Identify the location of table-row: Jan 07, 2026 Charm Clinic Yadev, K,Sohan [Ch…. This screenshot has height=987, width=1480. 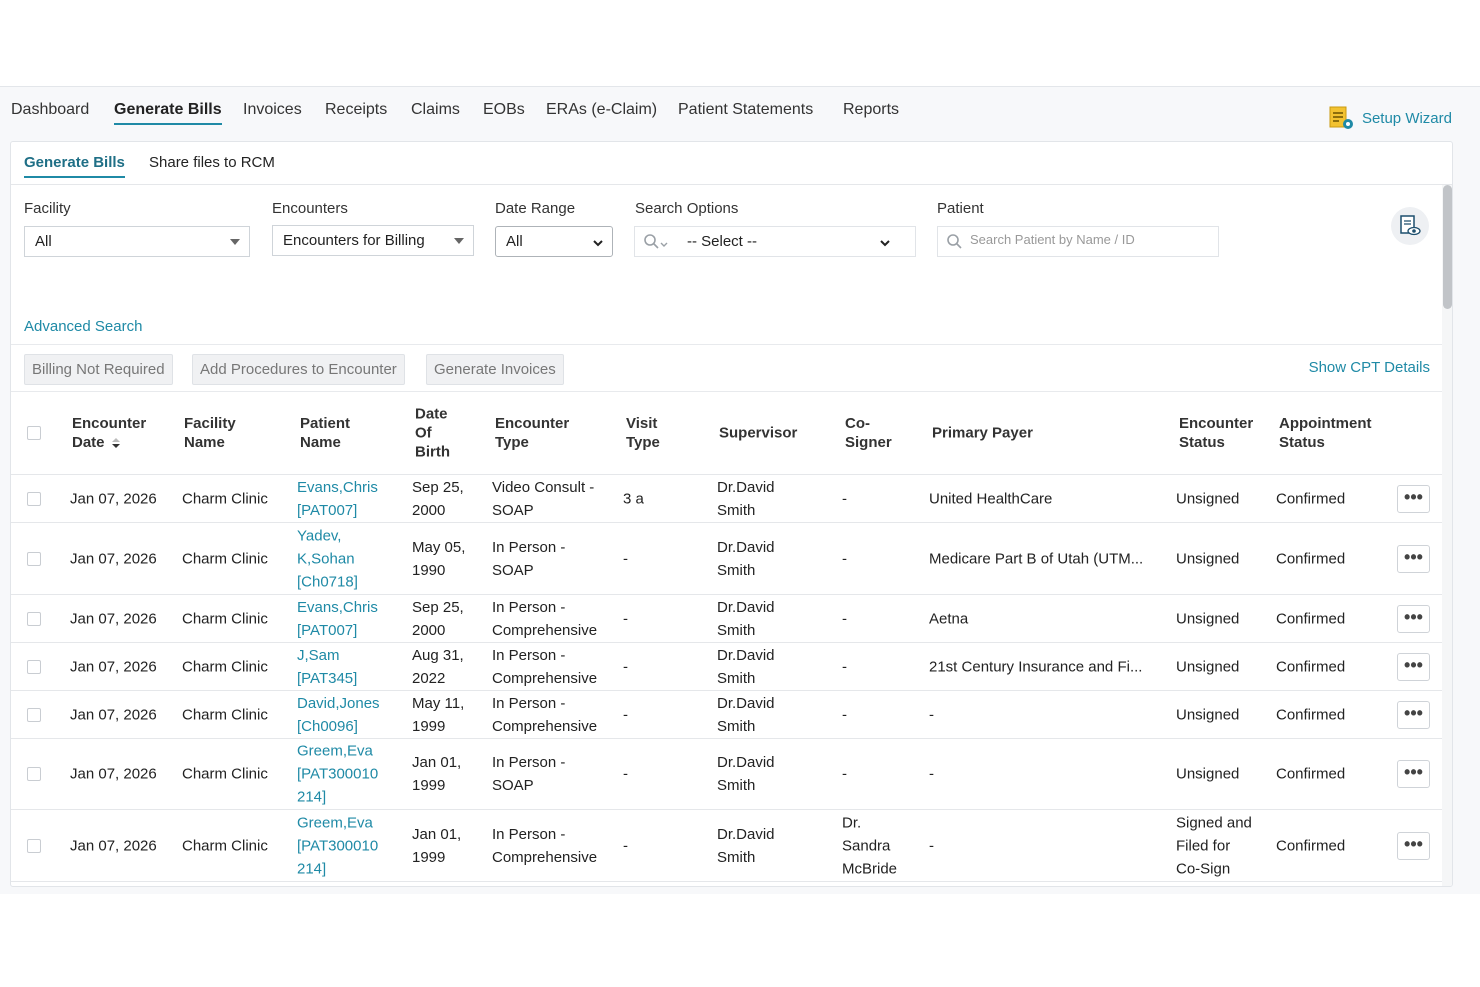
(726, 559).